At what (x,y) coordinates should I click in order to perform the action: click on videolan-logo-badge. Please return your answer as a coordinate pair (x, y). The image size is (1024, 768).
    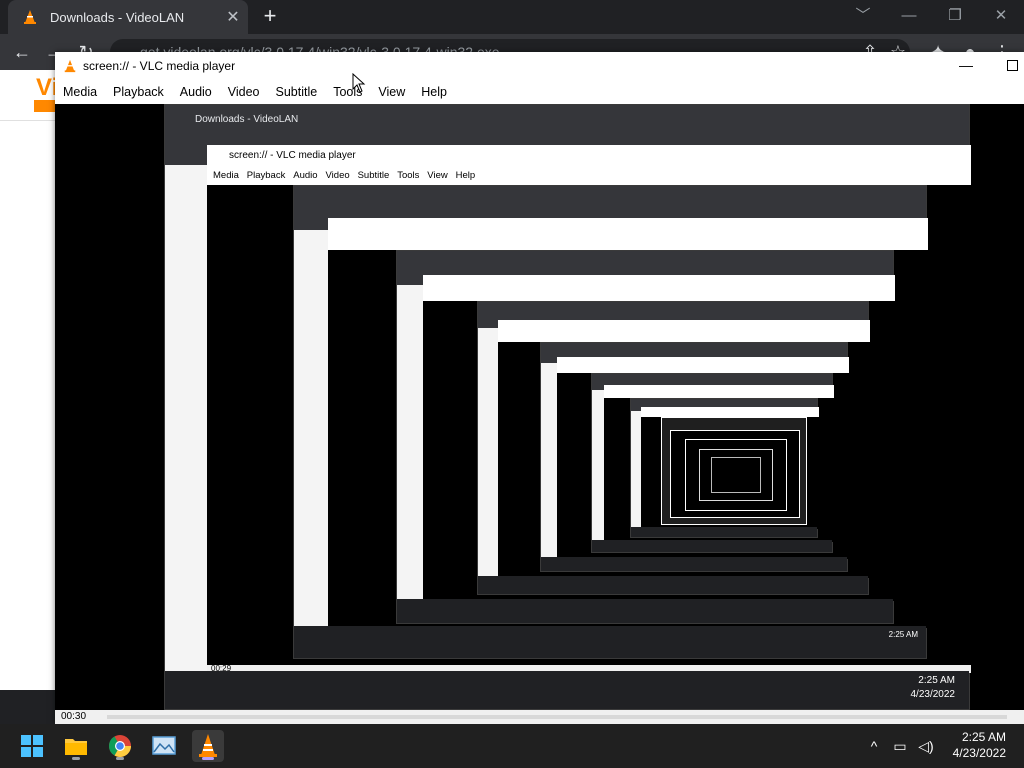
    Looking at the image, I should click on (45, 106).